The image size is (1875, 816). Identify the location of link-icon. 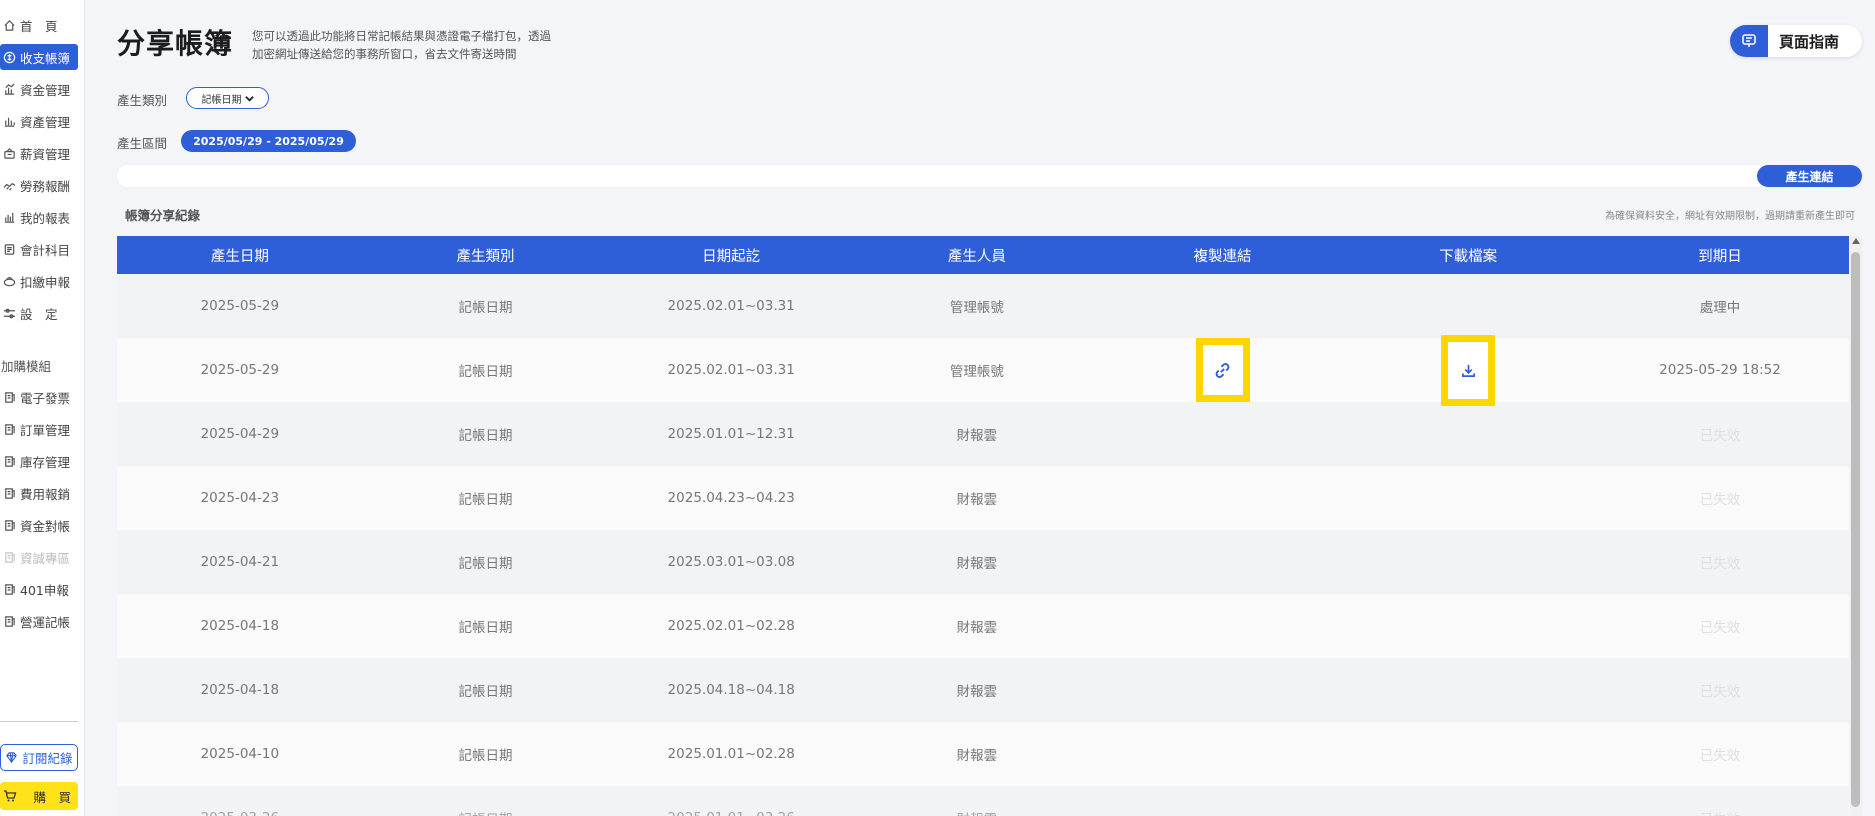
(1222, 370).